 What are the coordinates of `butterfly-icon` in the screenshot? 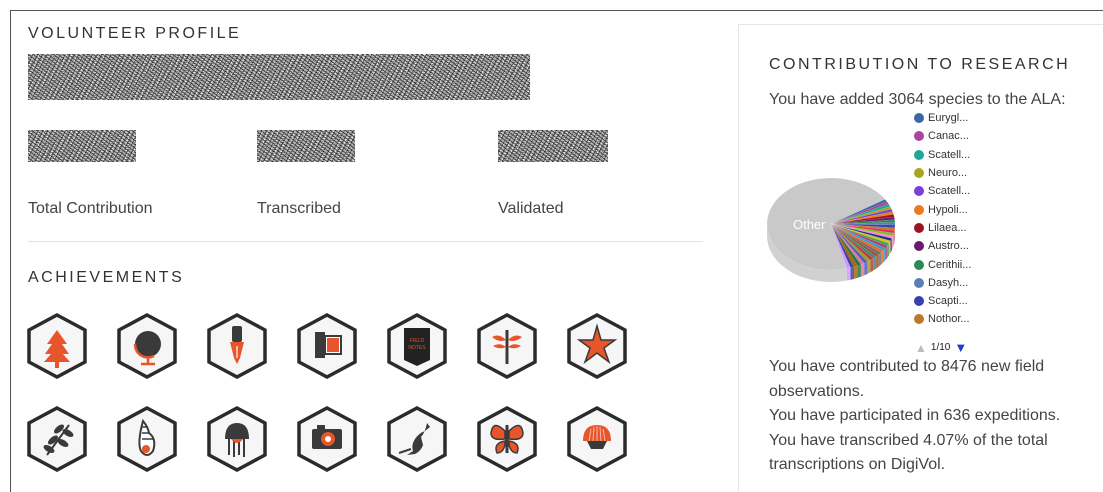 It's located at (507, 439).